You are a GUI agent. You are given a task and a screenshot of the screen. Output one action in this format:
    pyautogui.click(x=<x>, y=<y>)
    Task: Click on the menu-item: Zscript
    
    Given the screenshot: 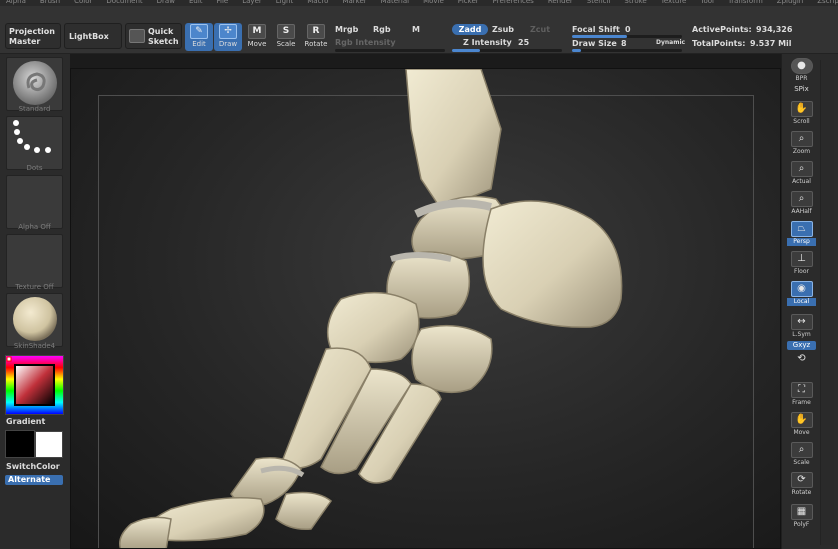 What is the action you would take?
    pyautogui.click(x=827, y=2)
    